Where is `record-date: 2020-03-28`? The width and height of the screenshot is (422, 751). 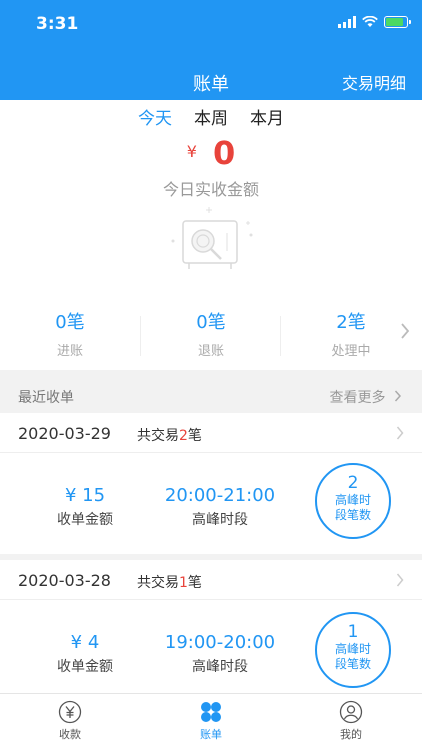
record-date: 2020-03-28 is located at coordinates (64, 580).